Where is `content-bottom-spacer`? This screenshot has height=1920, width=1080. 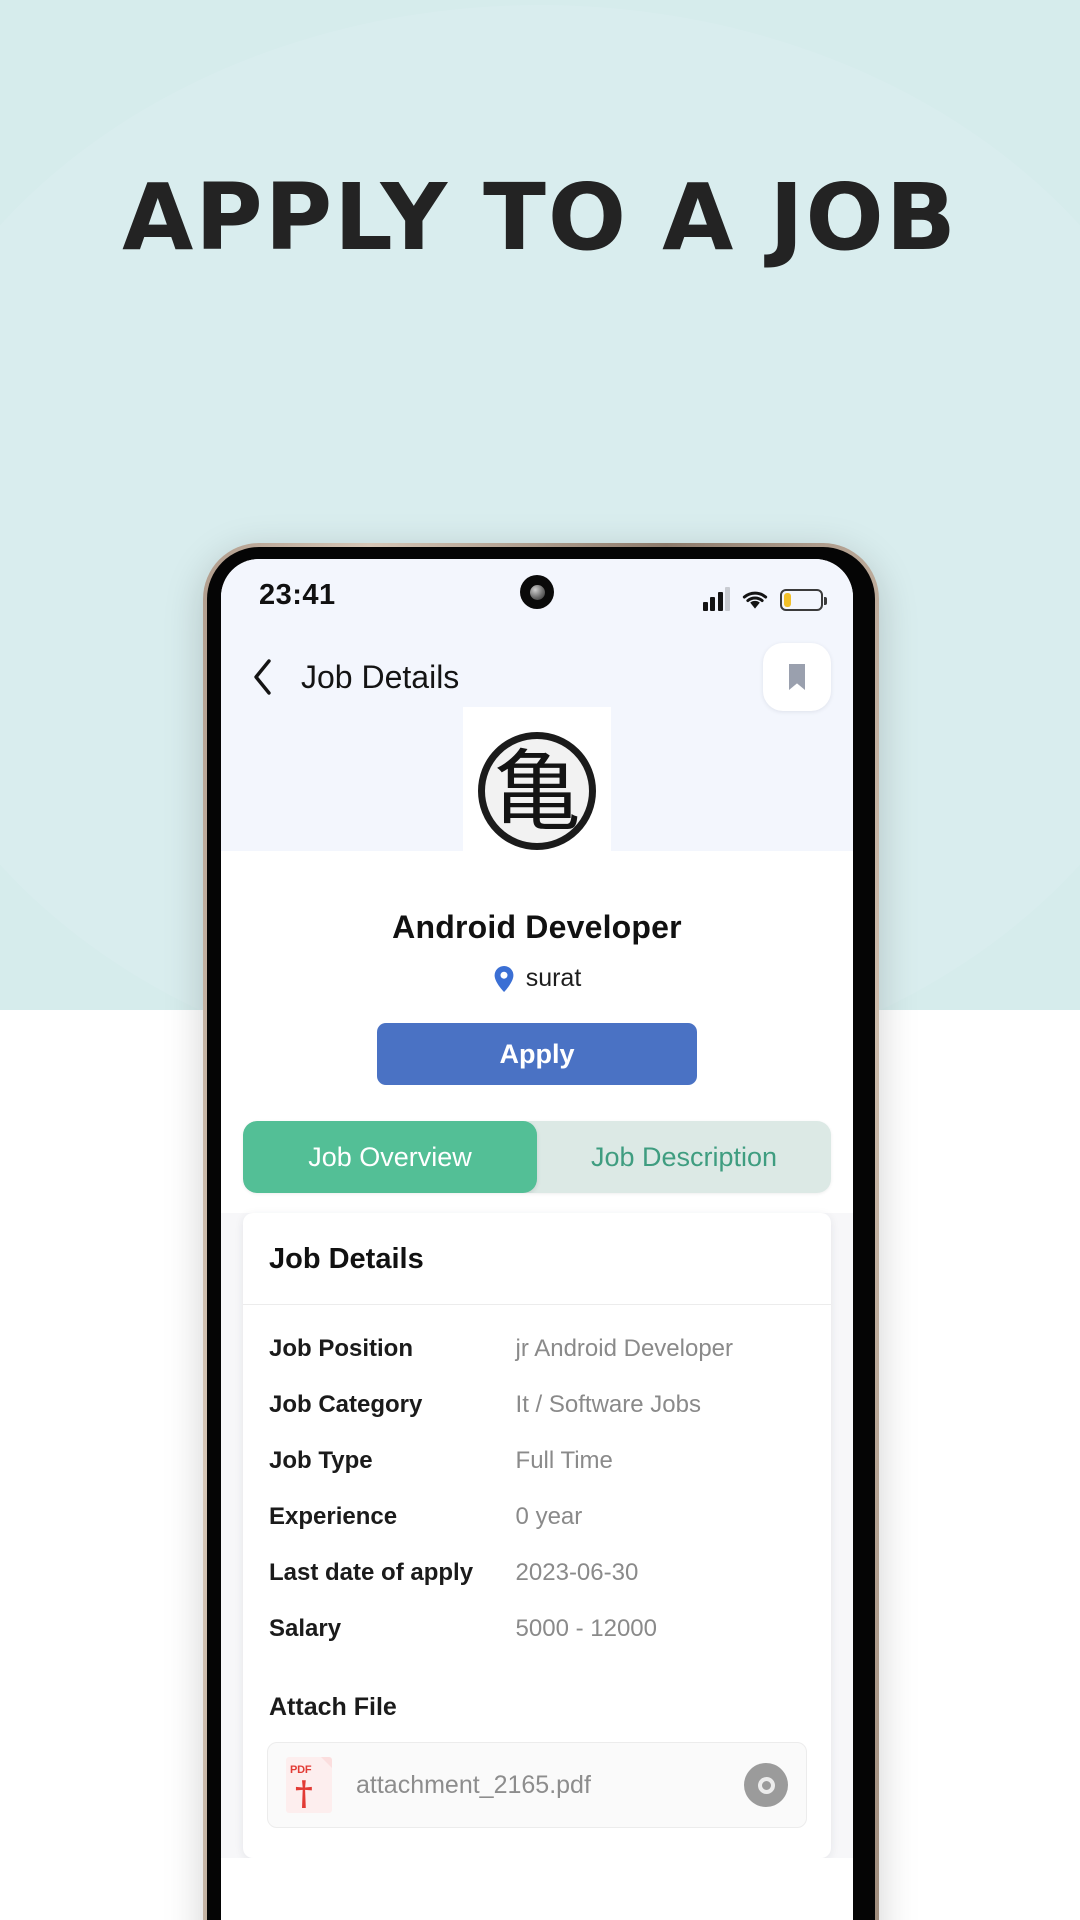
content-bottom-spacer is located at coordinates (537, 1889).